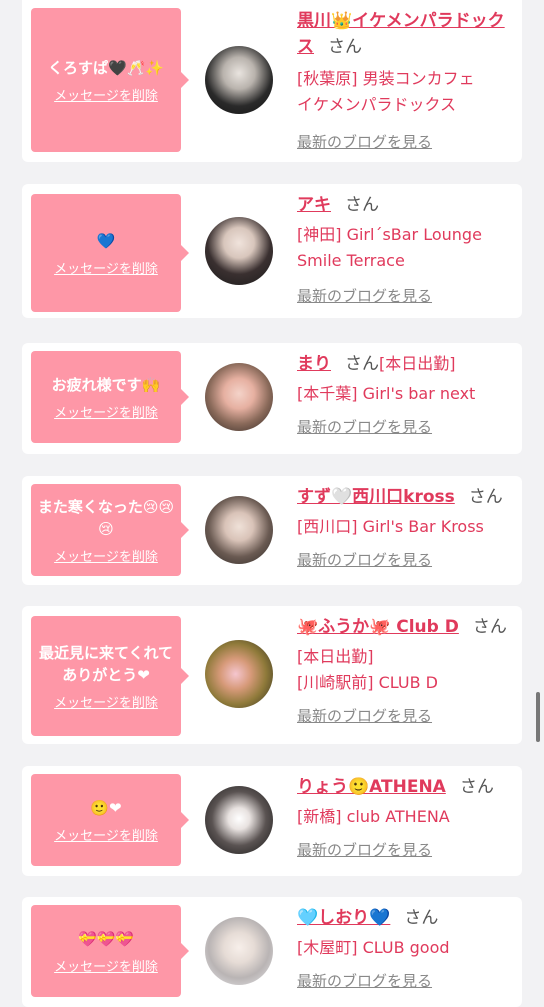 Image resolution: width=544 pixels, height=1007 pixels. I want to click on shop-info: [神田] Girl´sBar Lounge, so click(389, 234).